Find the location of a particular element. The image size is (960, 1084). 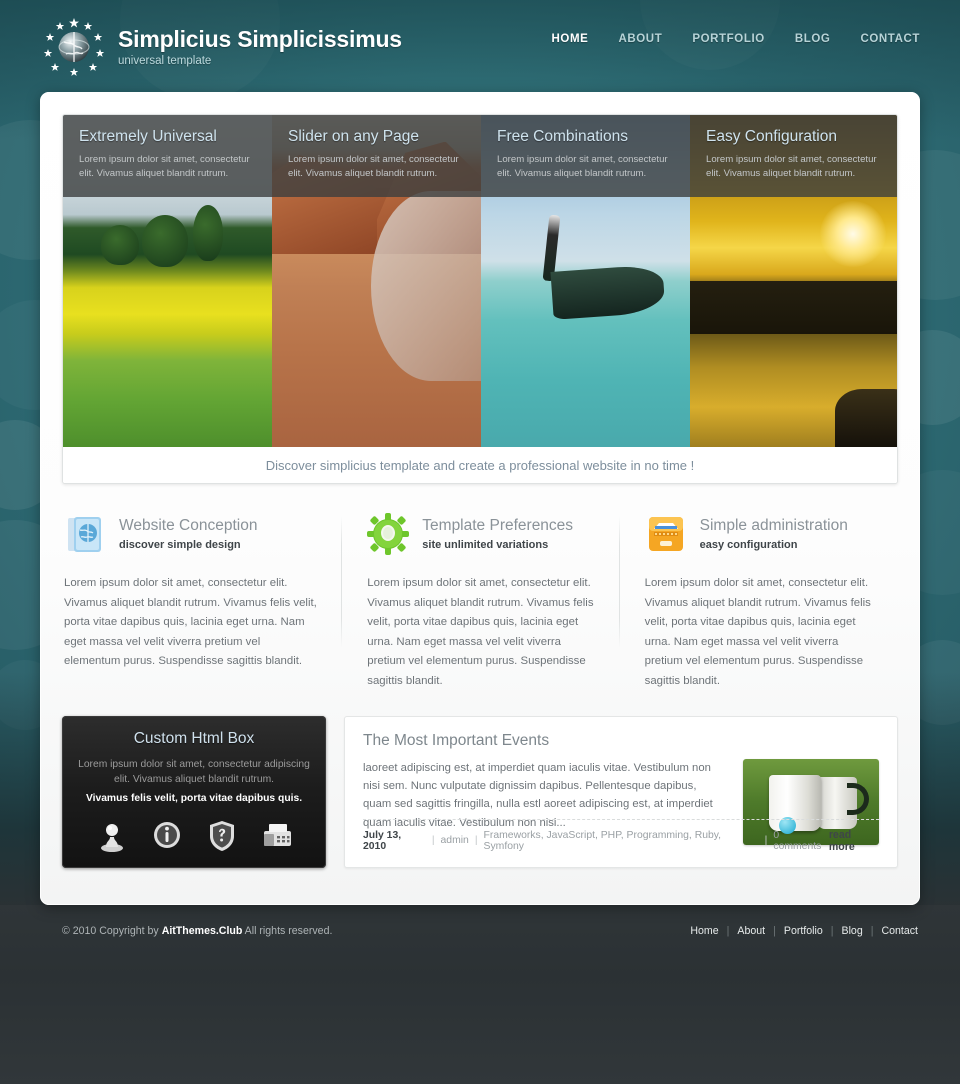

events-comments: 0 comments is located at coordinates (800, 841).